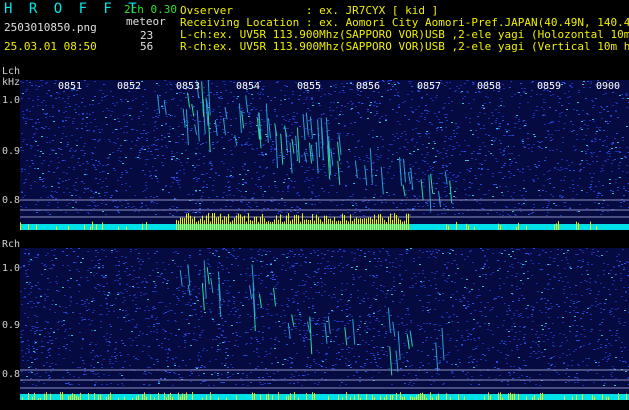 This screenshot has width=629, height=410. Describe the element at coordinates (11, 151) in the screenshot. I see `lch-ytick-2: 0.9` at that location.